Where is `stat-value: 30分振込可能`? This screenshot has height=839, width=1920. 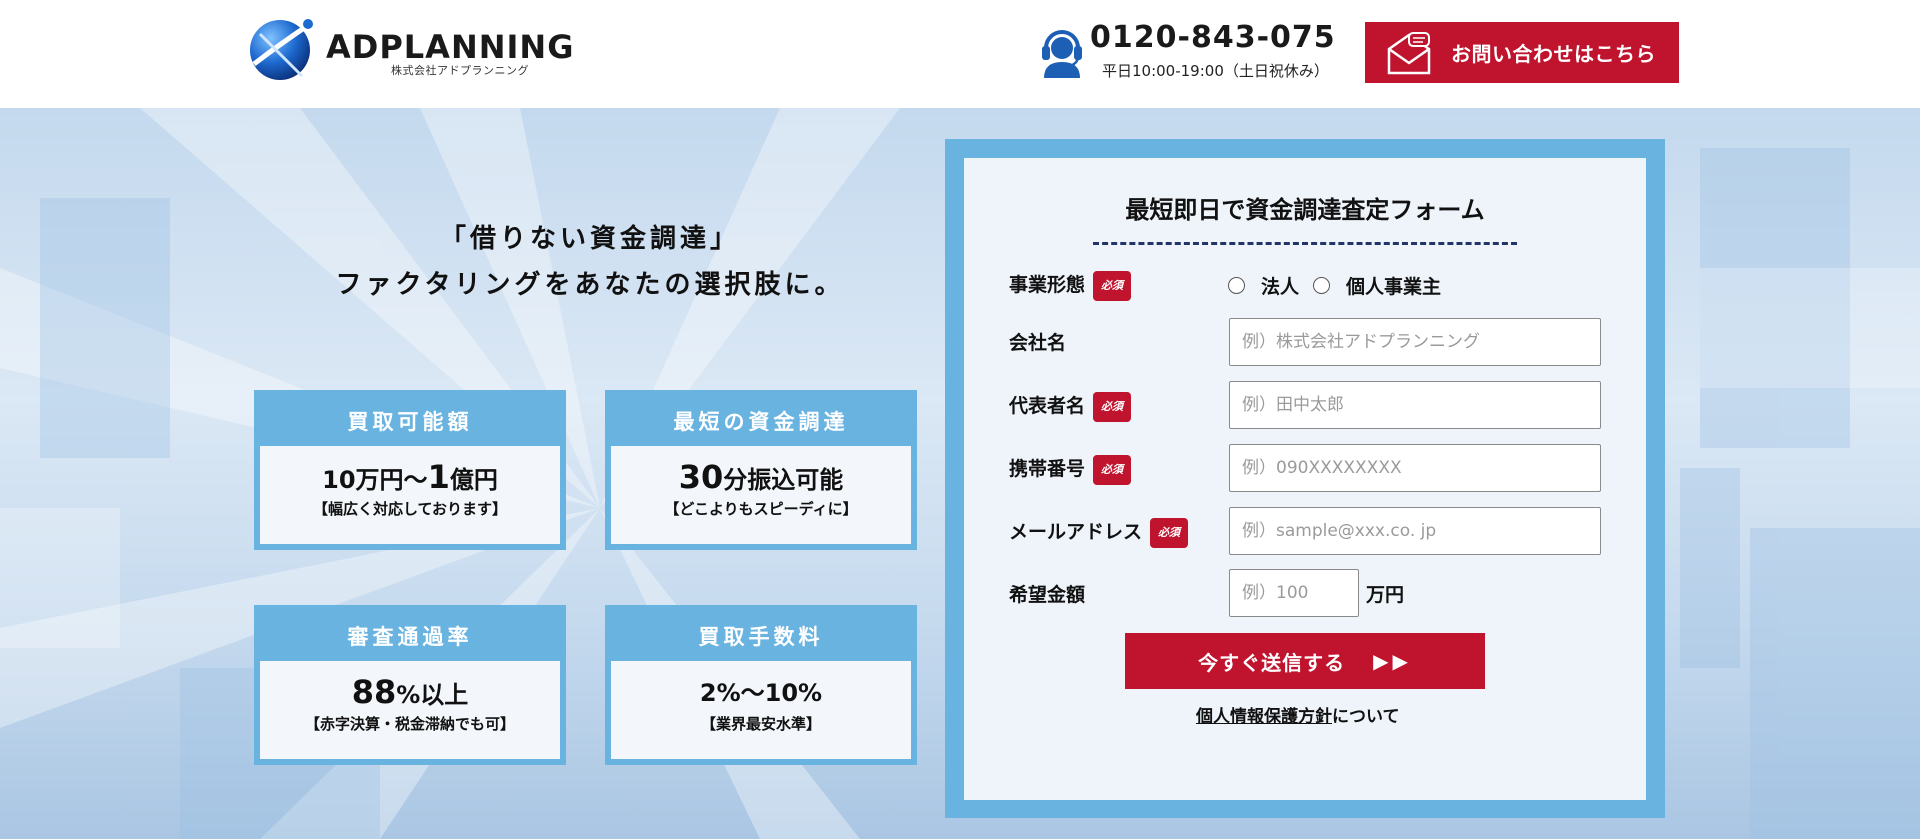
stat-value: 30分振込可能 is located at coordinates (761, 477).